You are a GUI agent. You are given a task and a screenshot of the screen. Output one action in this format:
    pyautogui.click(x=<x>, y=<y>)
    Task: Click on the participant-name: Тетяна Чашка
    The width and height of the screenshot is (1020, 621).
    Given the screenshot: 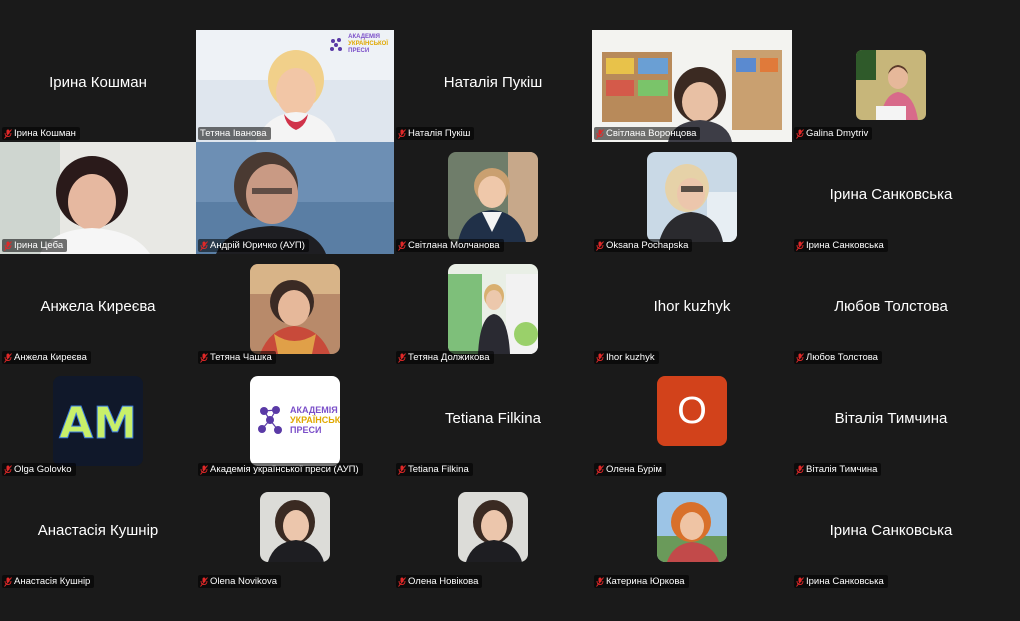 What is the action you would take?
    pyautogui.click(x=241, y=357)
    